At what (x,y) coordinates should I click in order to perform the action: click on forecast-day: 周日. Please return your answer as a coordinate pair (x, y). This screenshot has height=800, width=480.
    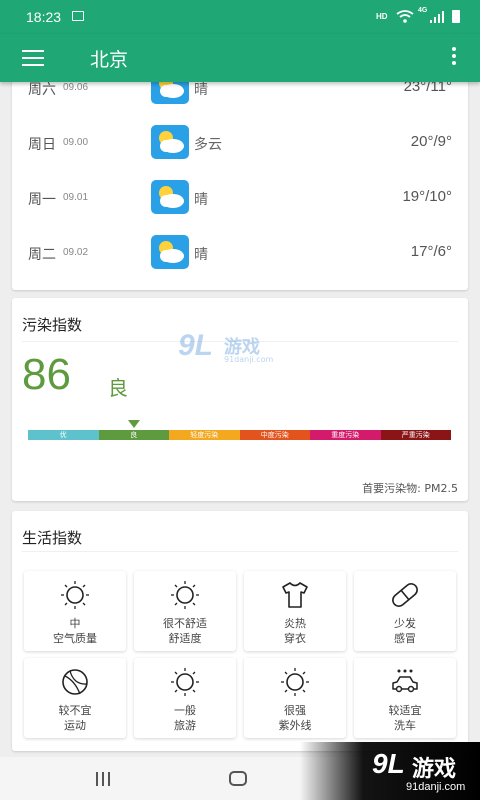
    Looking at the image, I should click on (42, 145).